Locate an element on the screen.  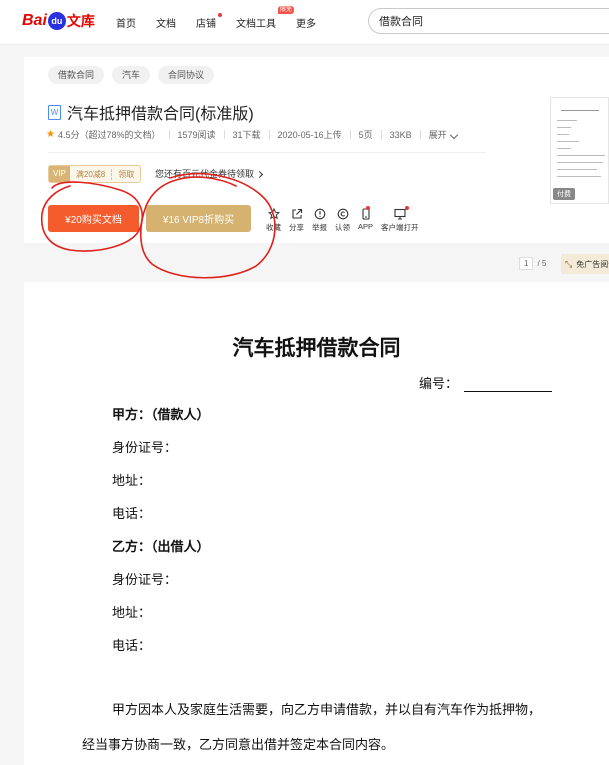
expand-button: 展开 is located at coordinates (443, 134).